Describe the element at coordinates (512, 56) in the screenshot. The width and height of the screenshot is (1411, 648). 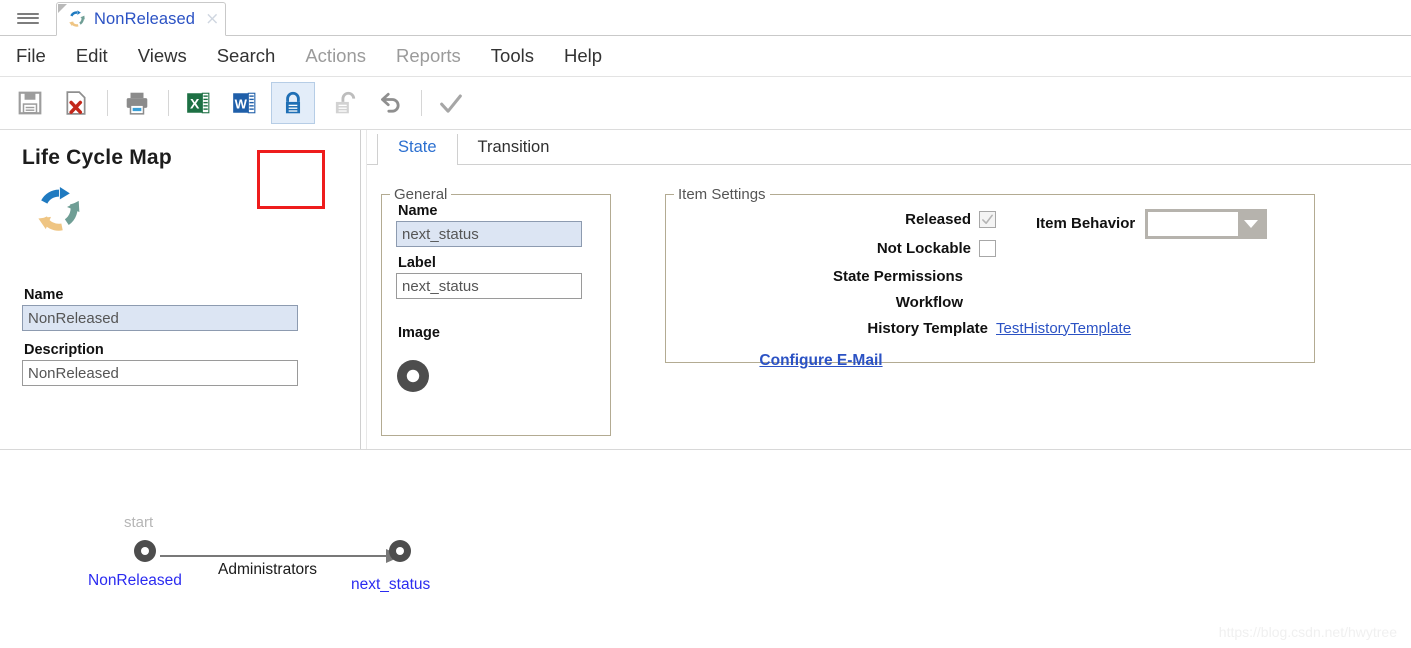
I see `menu-item-tools: Tools` at that location.